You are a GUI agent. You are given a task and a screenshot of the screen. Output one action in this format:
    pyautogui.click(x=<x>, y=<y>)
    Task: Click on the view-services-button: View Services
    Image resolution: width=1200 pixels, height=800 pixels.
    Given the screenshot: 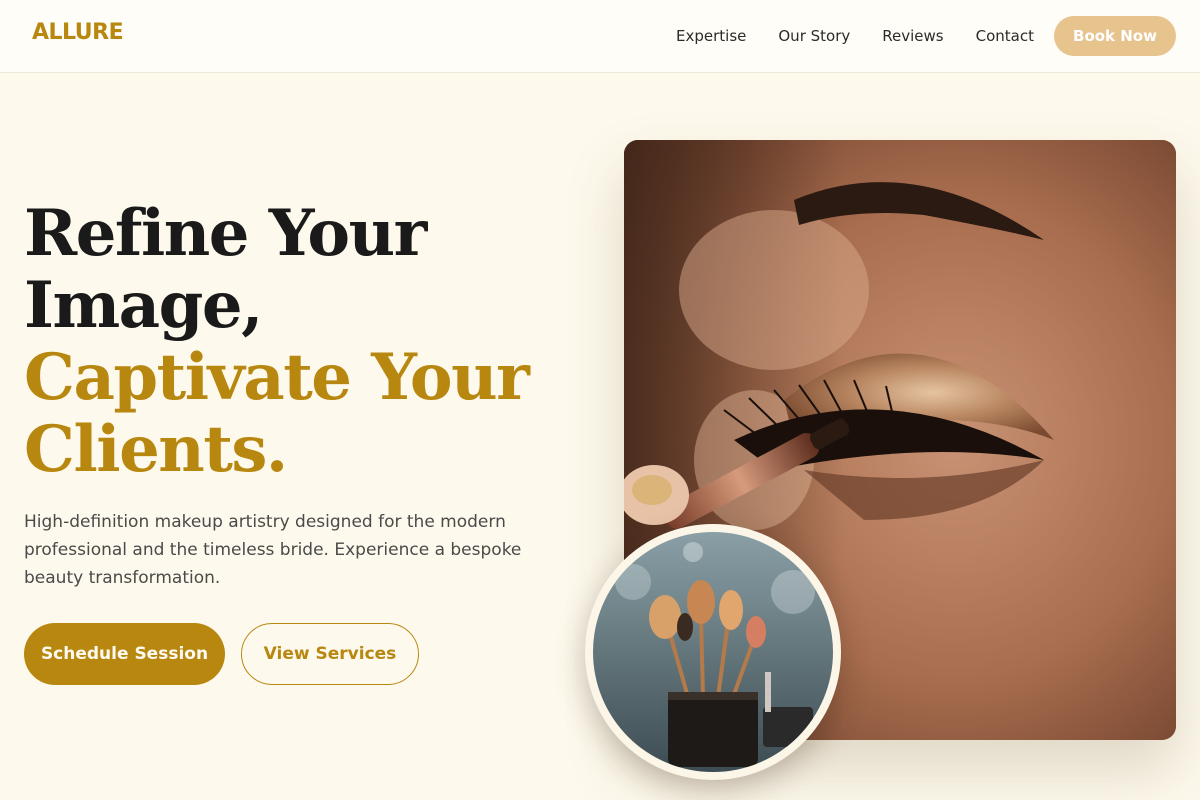 What is the action you would take?
    pyautogui.click(x=330, y=654)
    